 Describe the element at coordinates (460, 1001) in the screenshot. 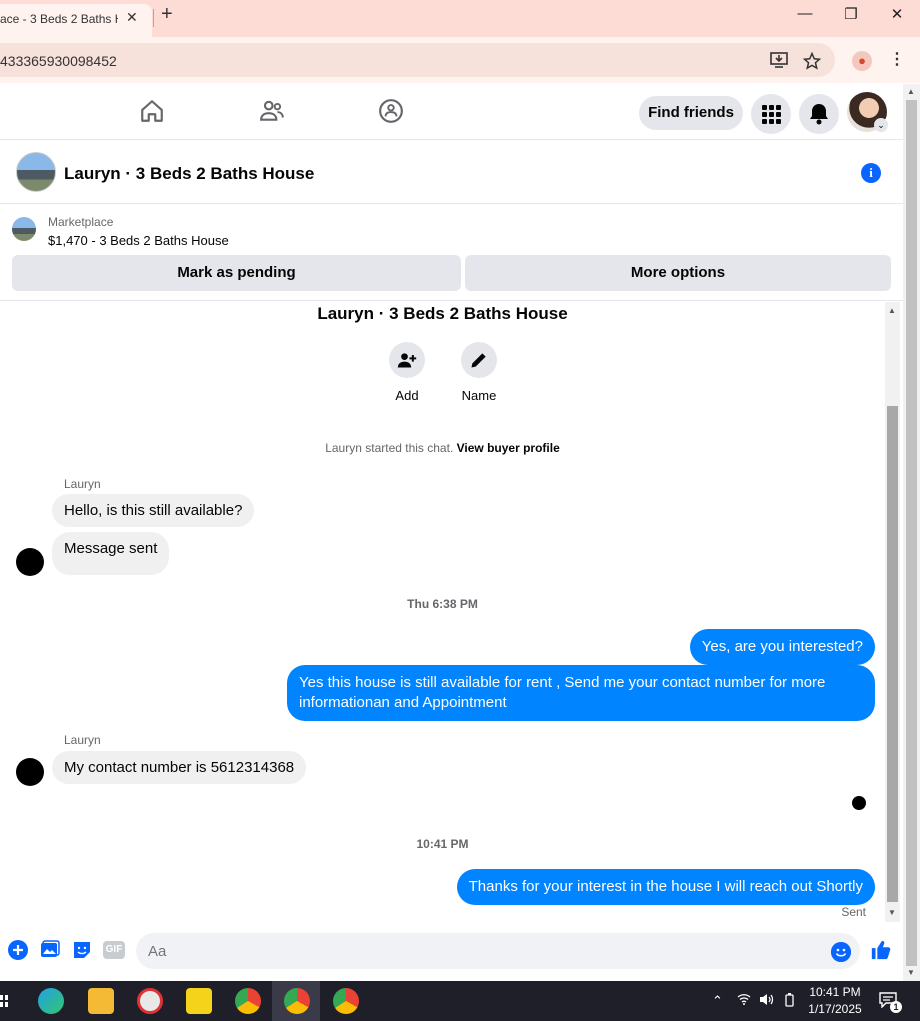

I see `windows-taskbar: ⌃ 10:41 PM 1/17/2025 1` at that location.